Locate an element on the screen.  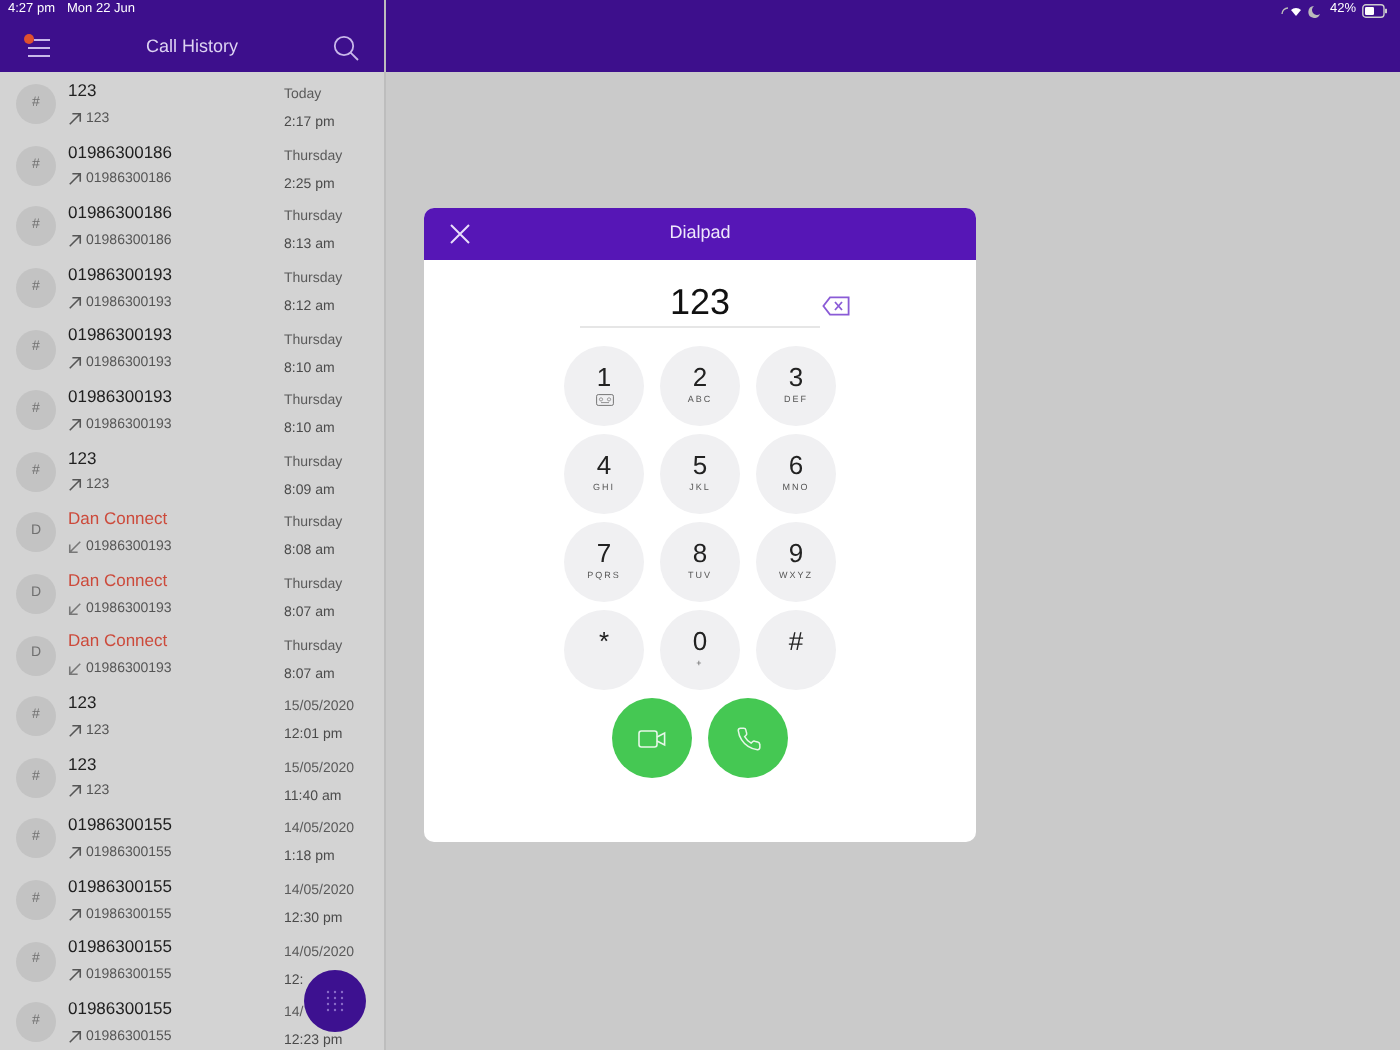
backspace-icon is located at coordinates (836, 306).